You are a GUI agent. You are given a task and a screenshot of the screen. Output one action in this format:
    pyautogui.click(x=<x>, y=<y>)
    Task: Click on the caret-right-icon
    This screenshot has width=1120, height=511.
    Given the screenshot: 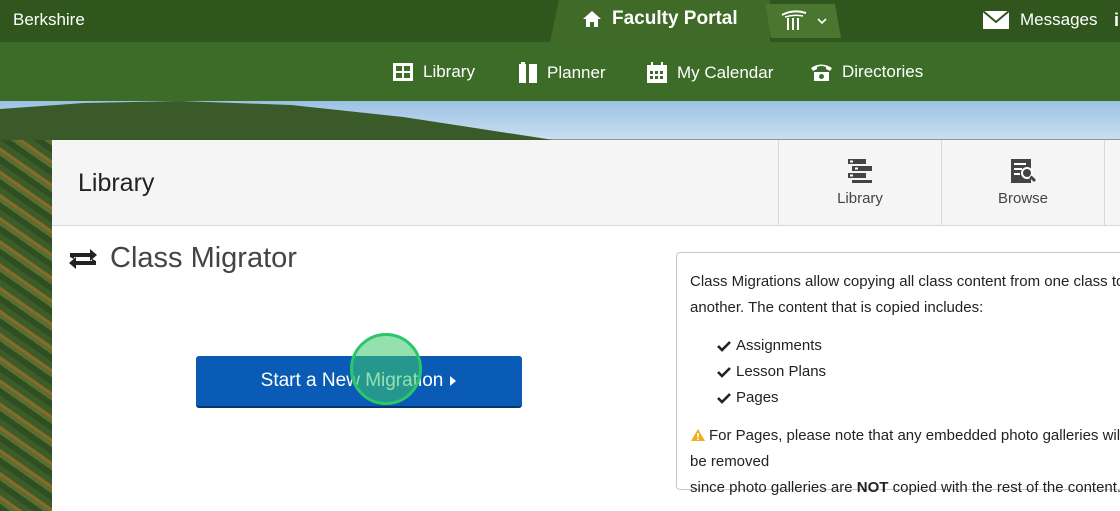 What is the action you would take?
    pyautogui.click(x=453, y=381)
    